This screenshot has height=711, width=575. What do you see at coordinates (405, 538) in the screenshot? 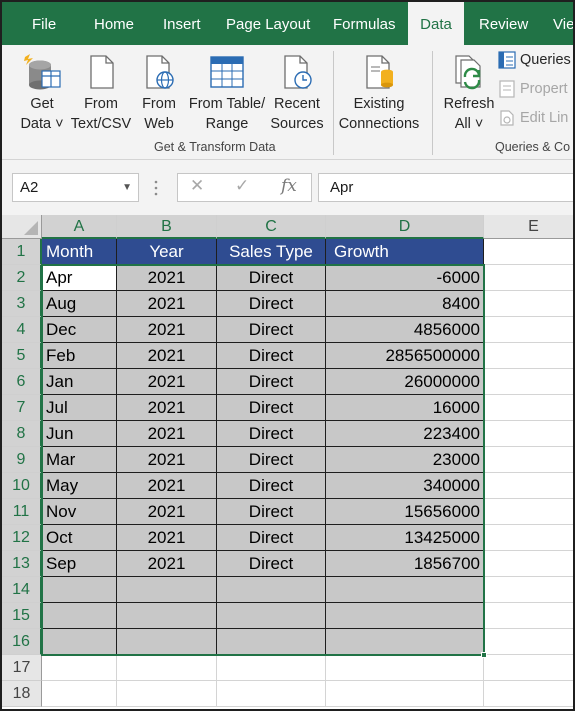
I see `table-cell: 13425000` at bounding box center [405, 538].